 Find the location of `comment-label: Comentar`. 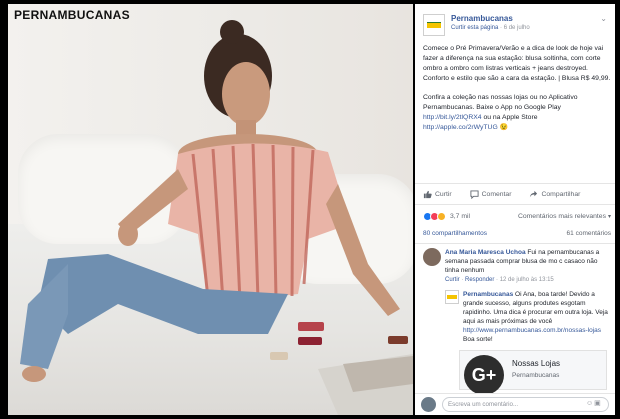

comment-label: Comentar is located at coordinates (496, 194).